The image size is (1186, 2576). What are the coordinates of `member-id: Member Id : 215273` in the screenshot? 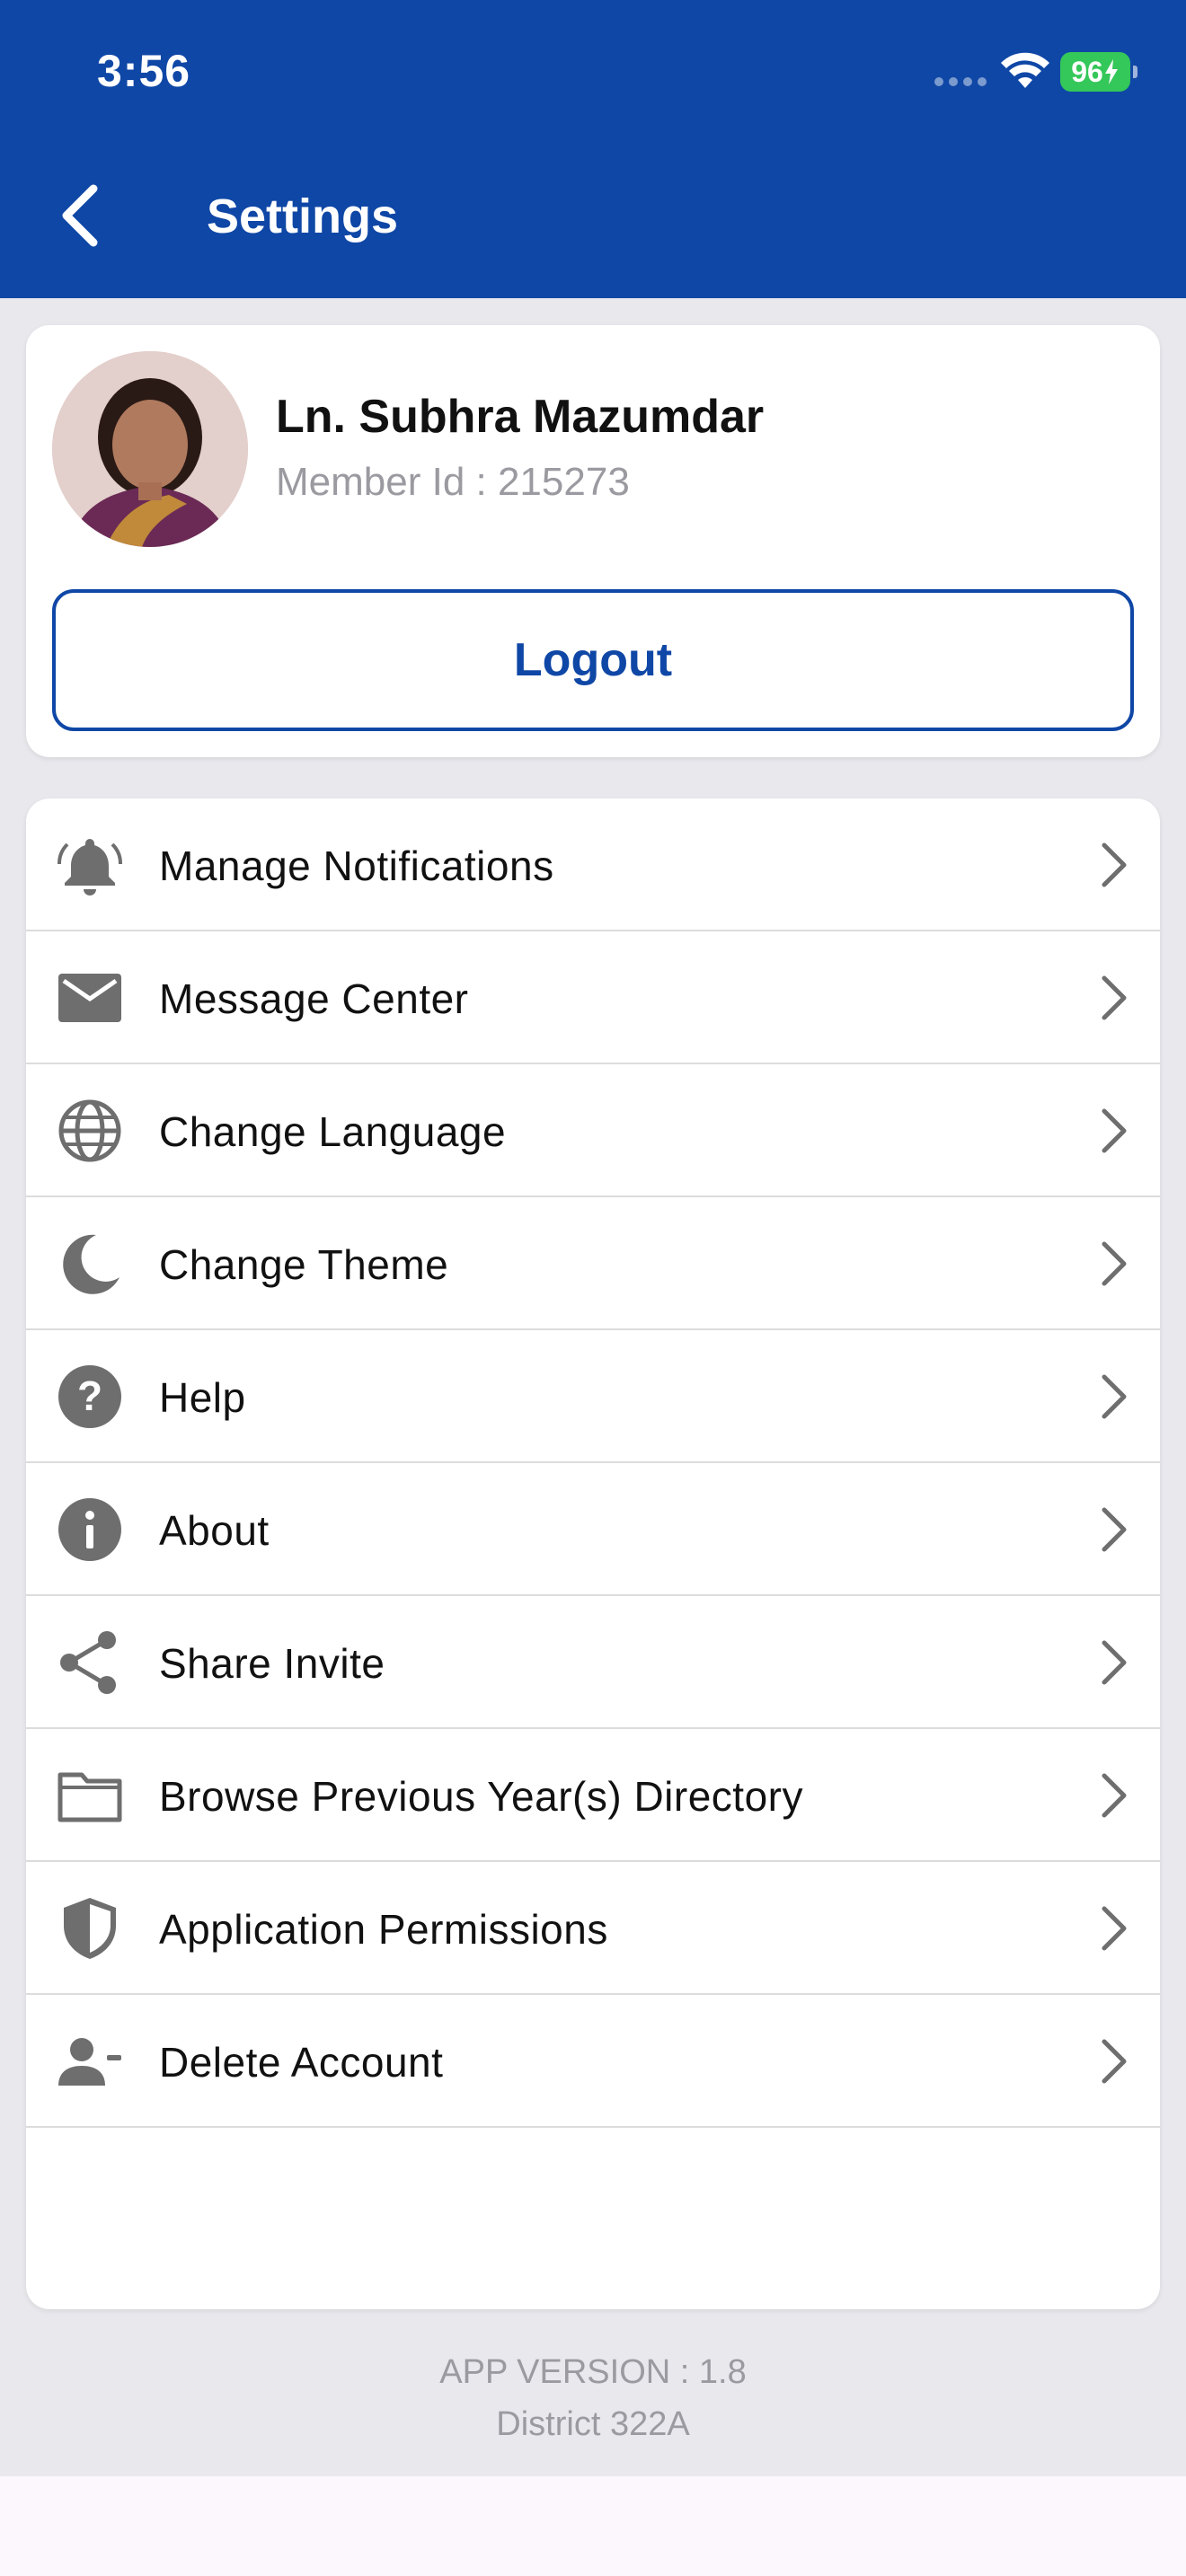 It's located at (453, 482).